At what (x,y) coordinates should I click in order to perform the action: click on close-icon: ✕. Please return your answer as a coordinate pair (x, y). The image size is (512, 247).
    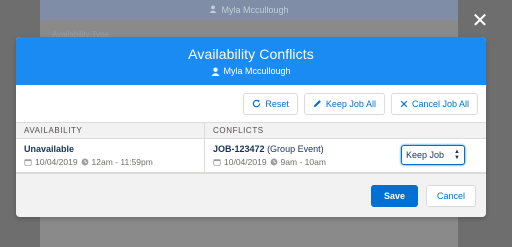
    Looking at the image, I should click on (480, 21).